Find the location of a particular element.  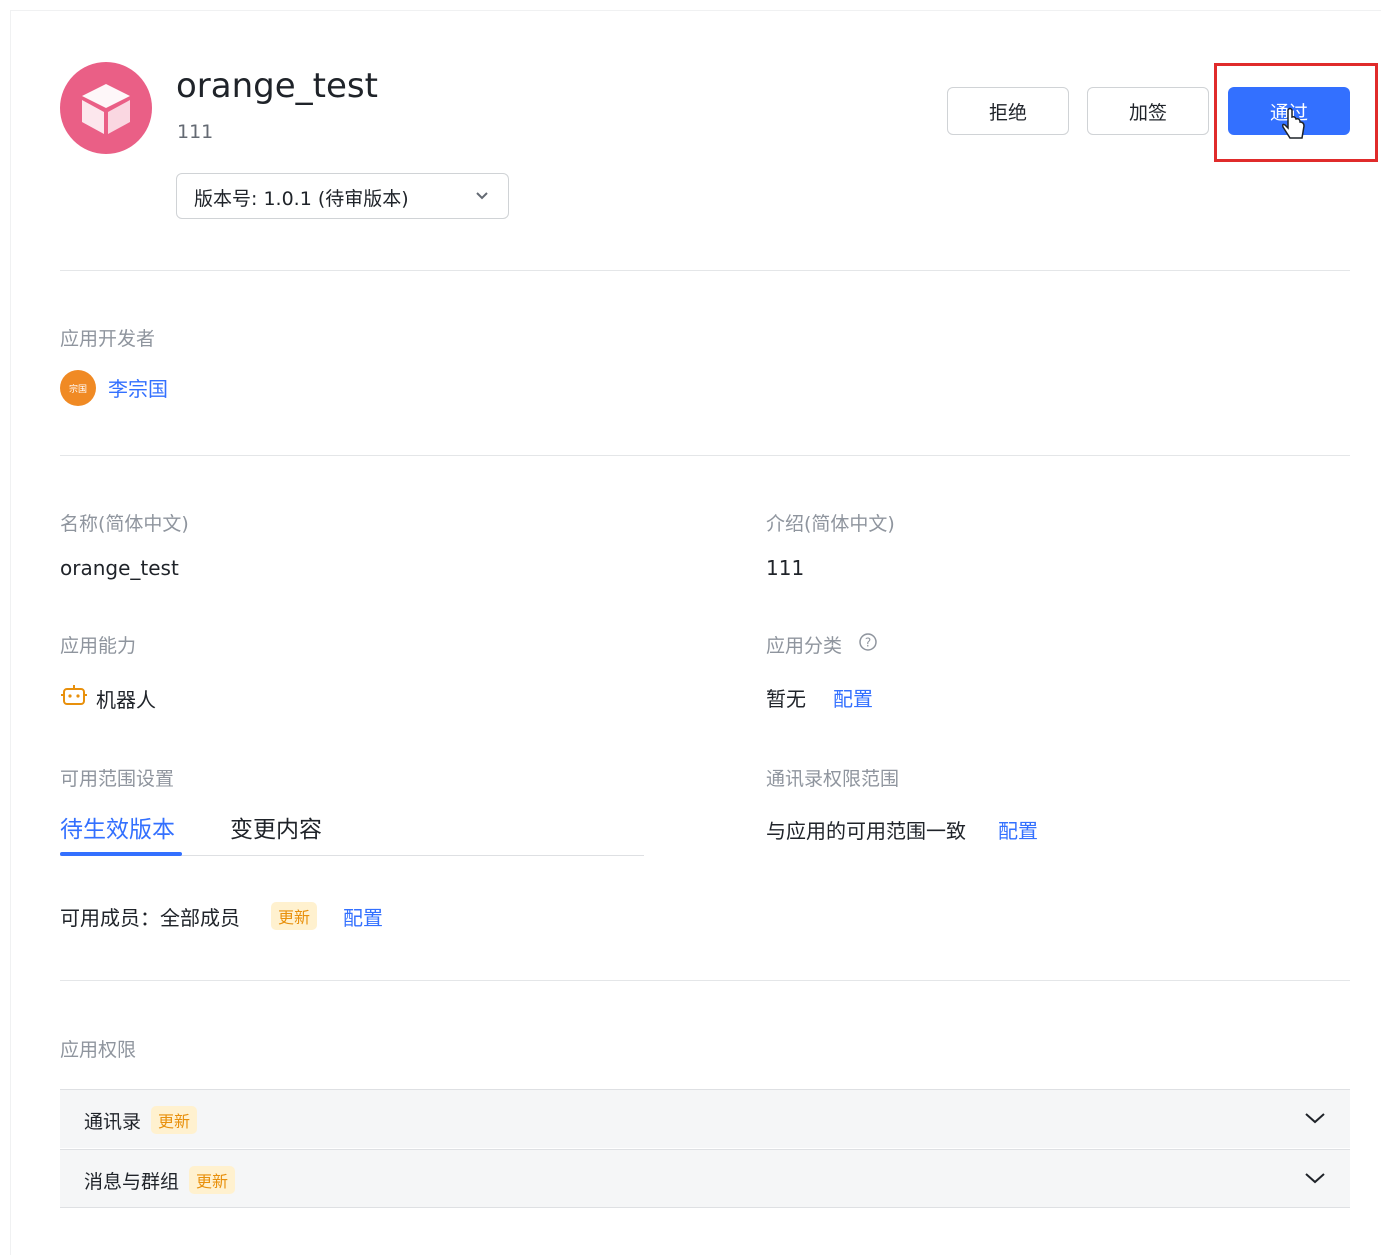

category-label: 应用分类 is located at coordinates (804, 646).